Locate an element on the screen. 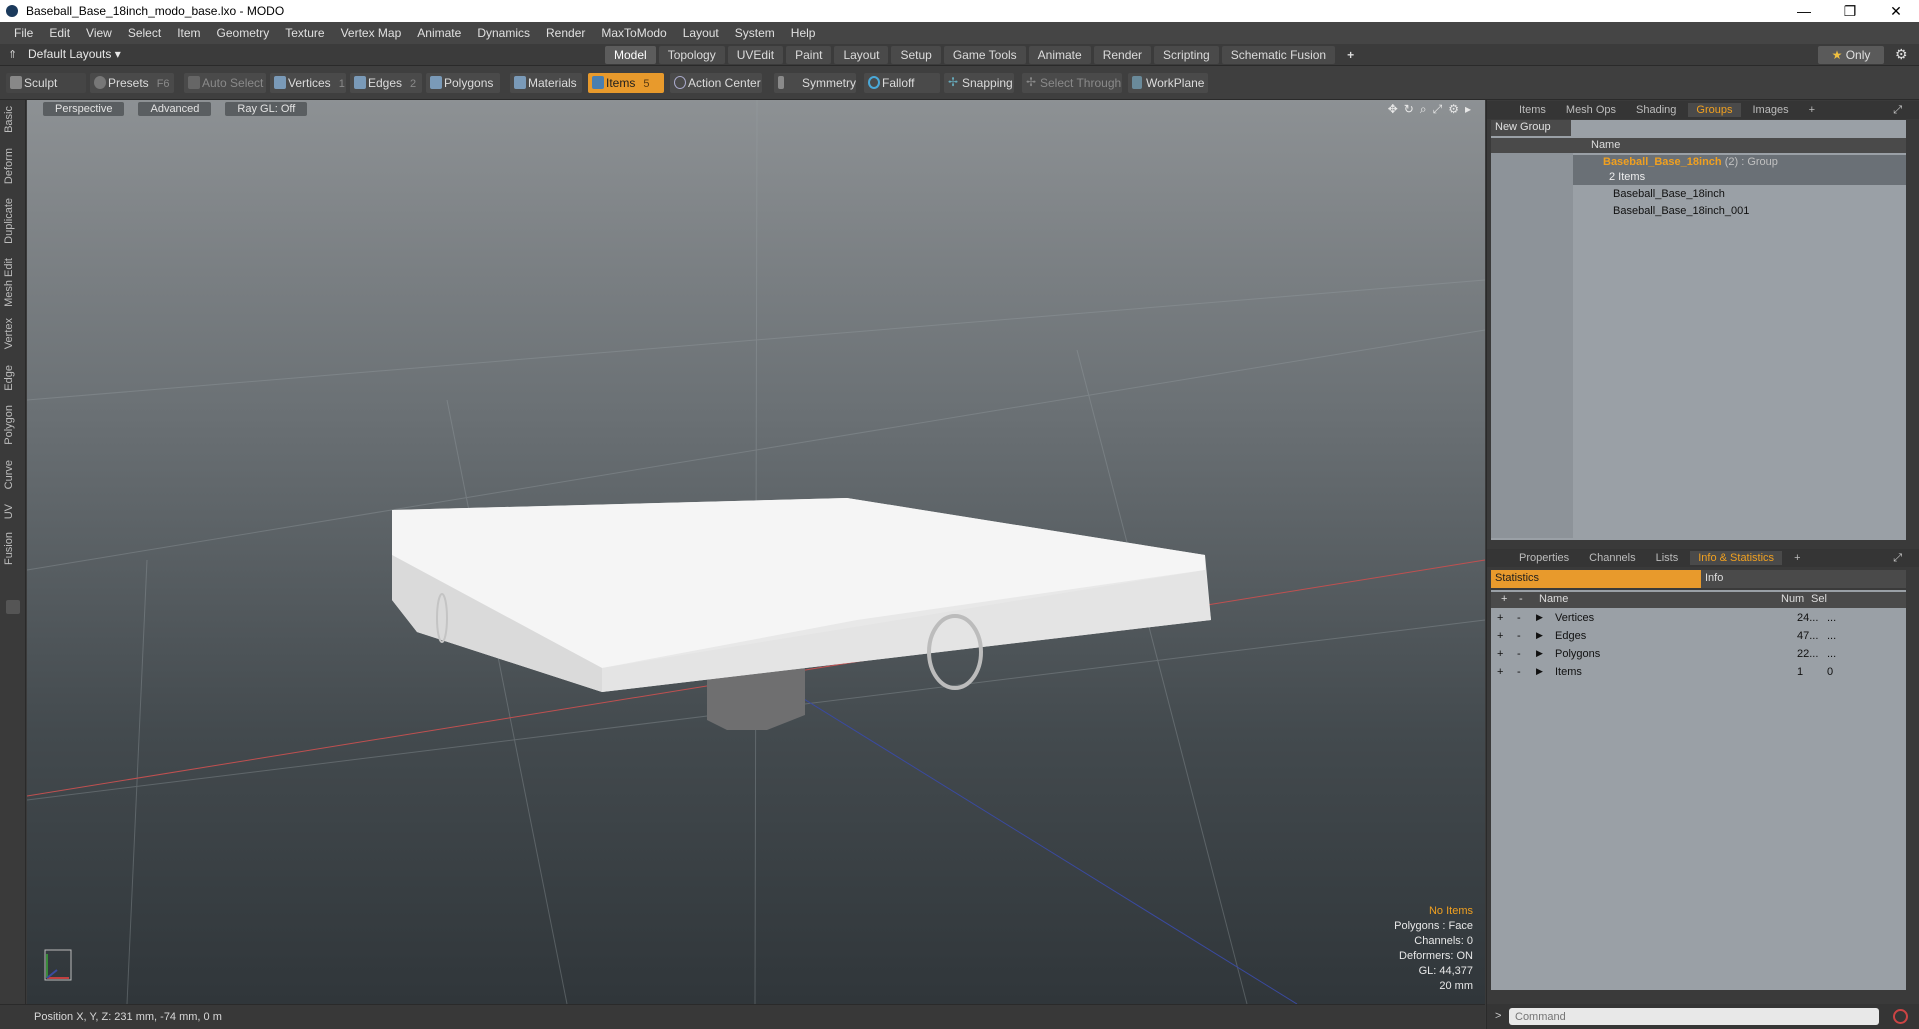  menu-edit: Edit is located at coordinates (59, 33).